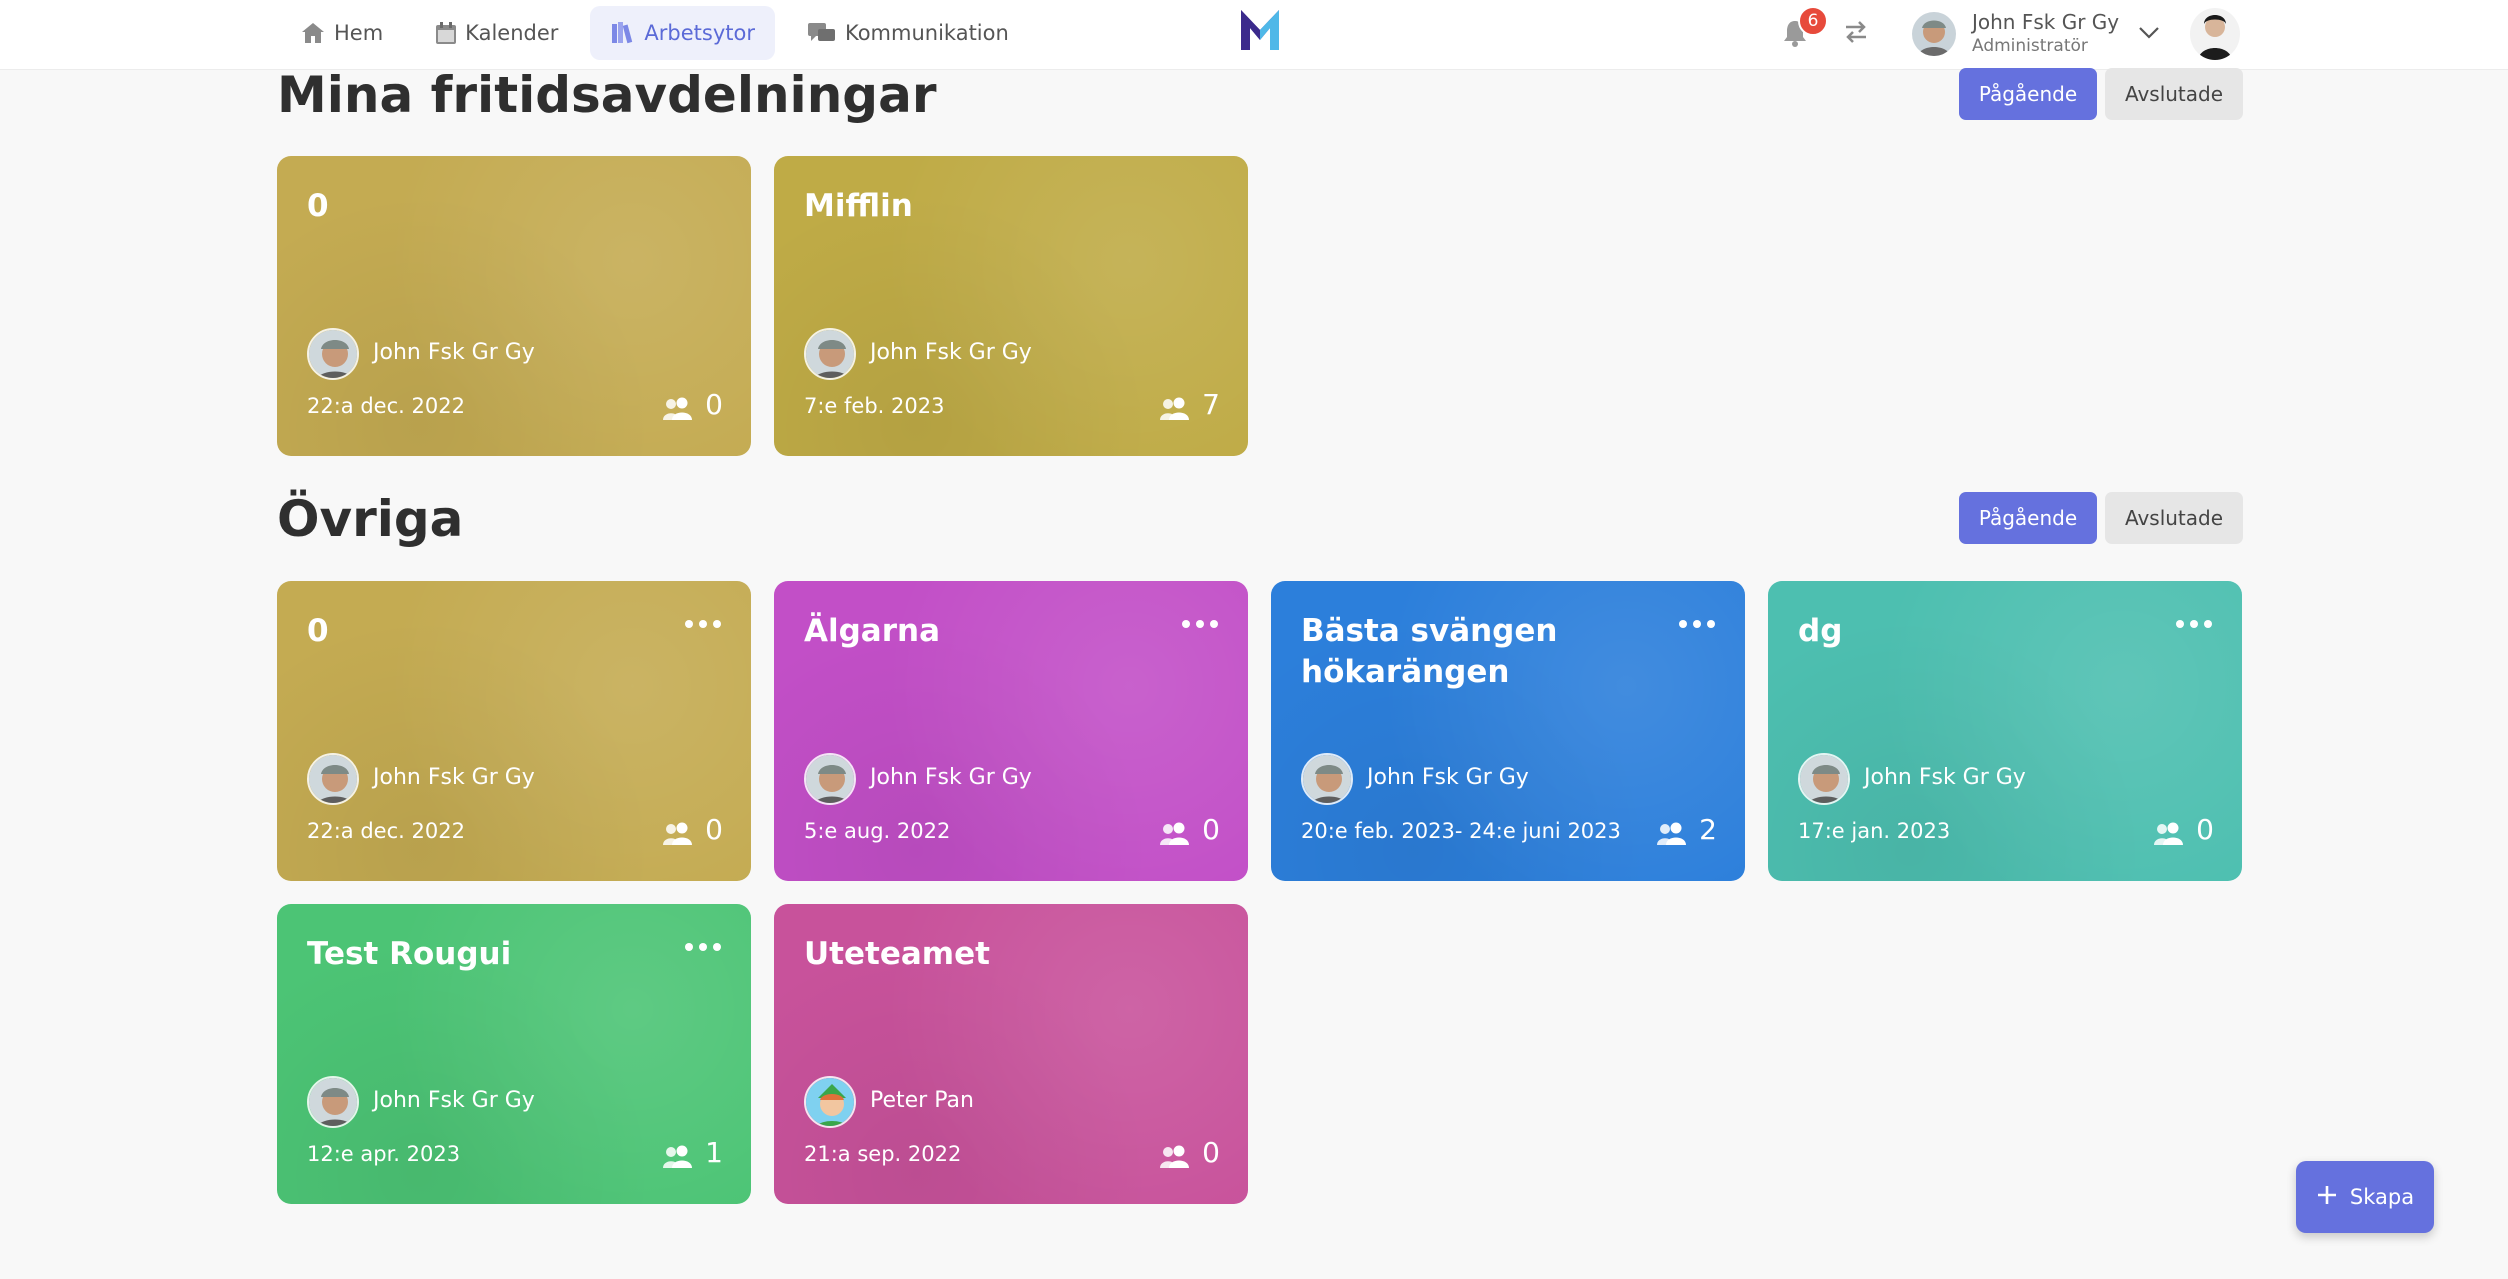  I want to click on member-count: 1, so click(714, 1152).